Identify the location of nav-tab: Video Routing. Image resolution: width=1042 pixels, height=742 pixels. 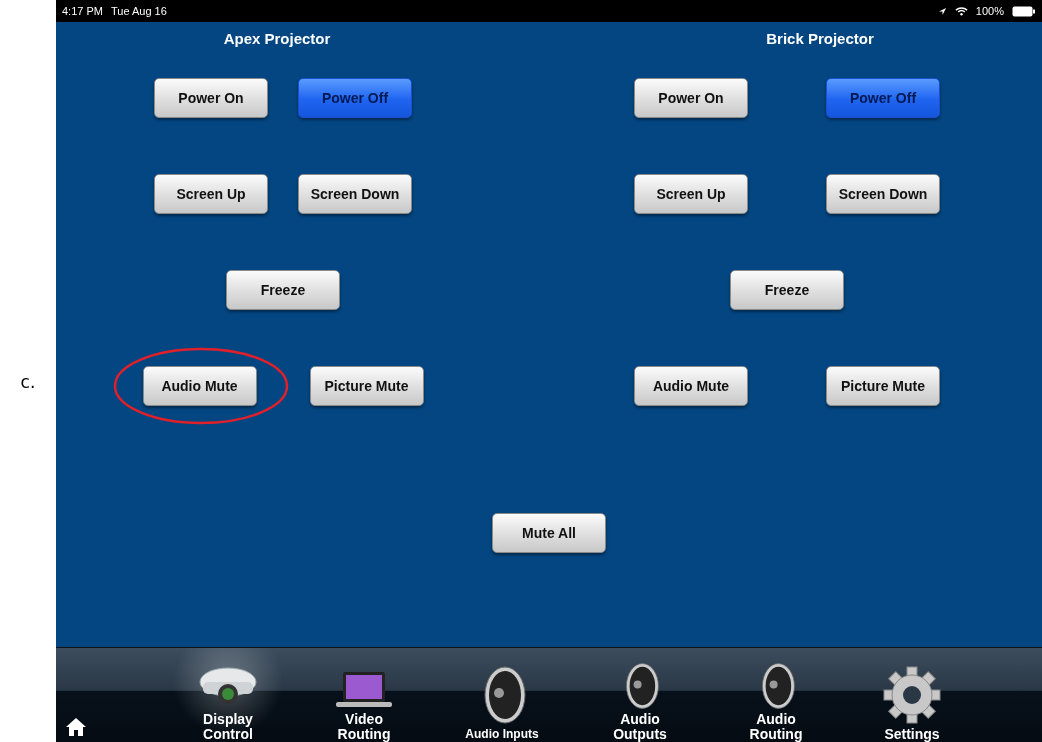
(364, 695).